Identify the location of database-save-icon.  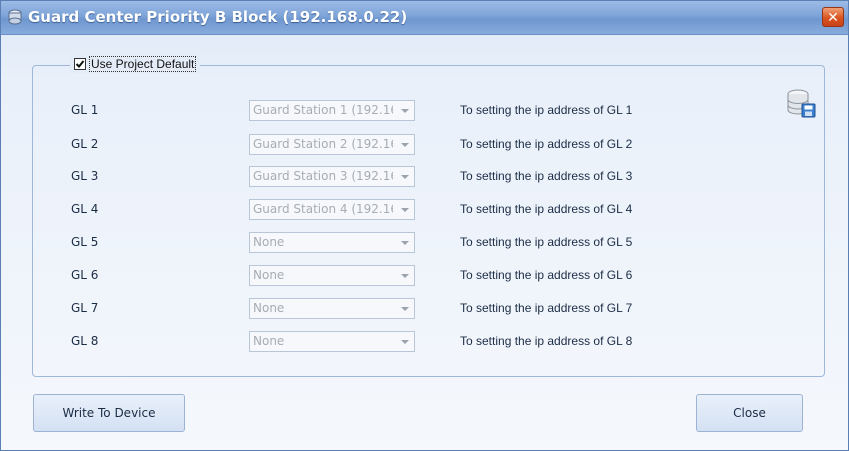
(801, 103).